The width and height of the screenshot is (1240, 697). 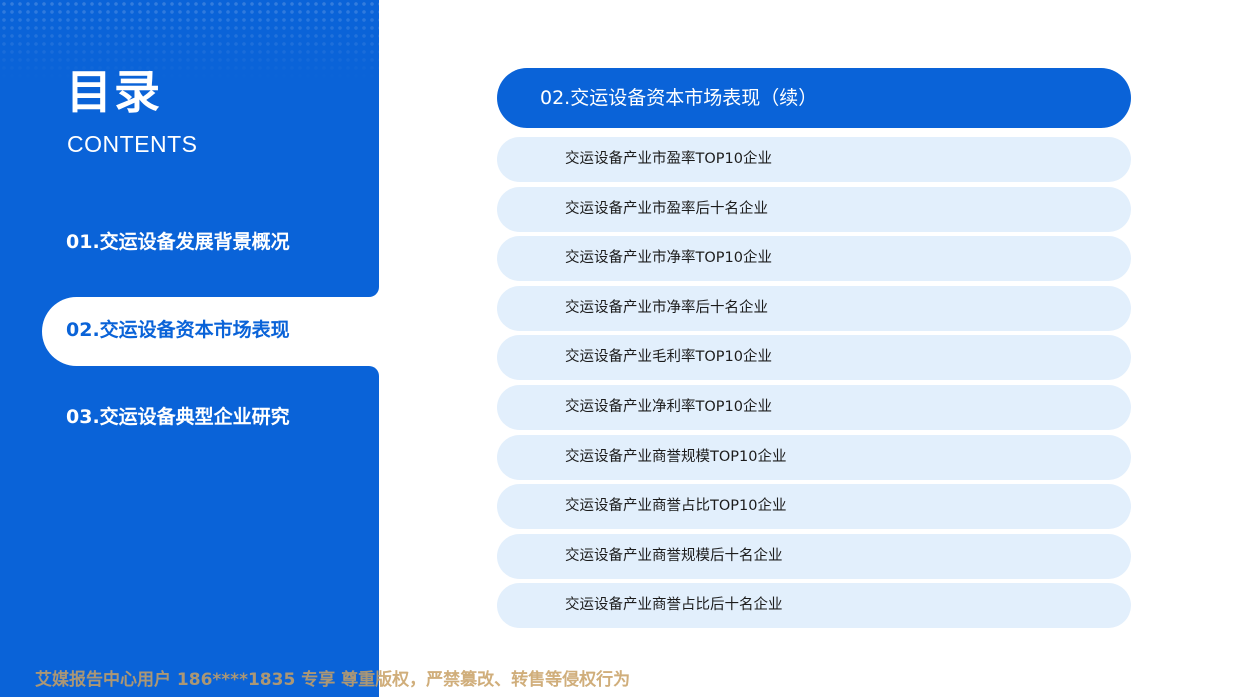 What do you see at coordinates (814, 159) in the screenshot?
I see `list-item: 交运设备产业市盈率TOP10企业` at bounding box center [814, 159].